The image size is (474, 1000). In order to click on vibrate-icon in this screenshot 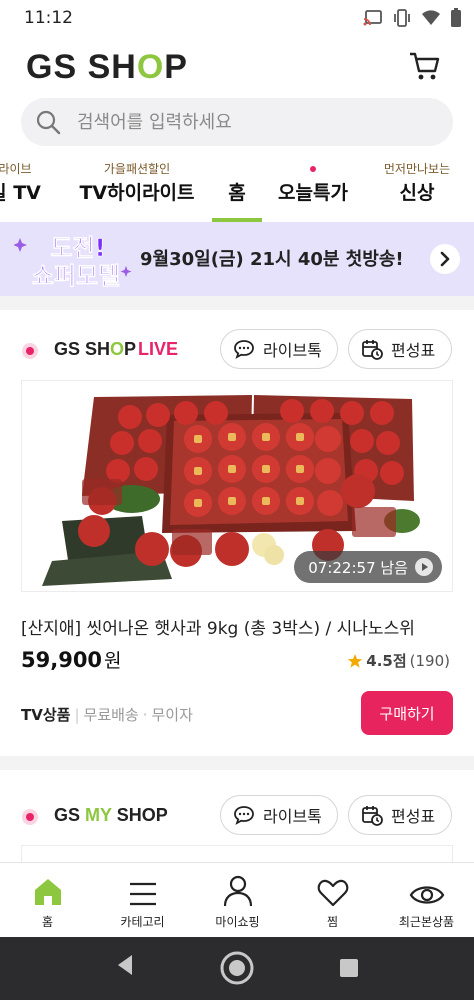, I will do `click(402, 18)`.